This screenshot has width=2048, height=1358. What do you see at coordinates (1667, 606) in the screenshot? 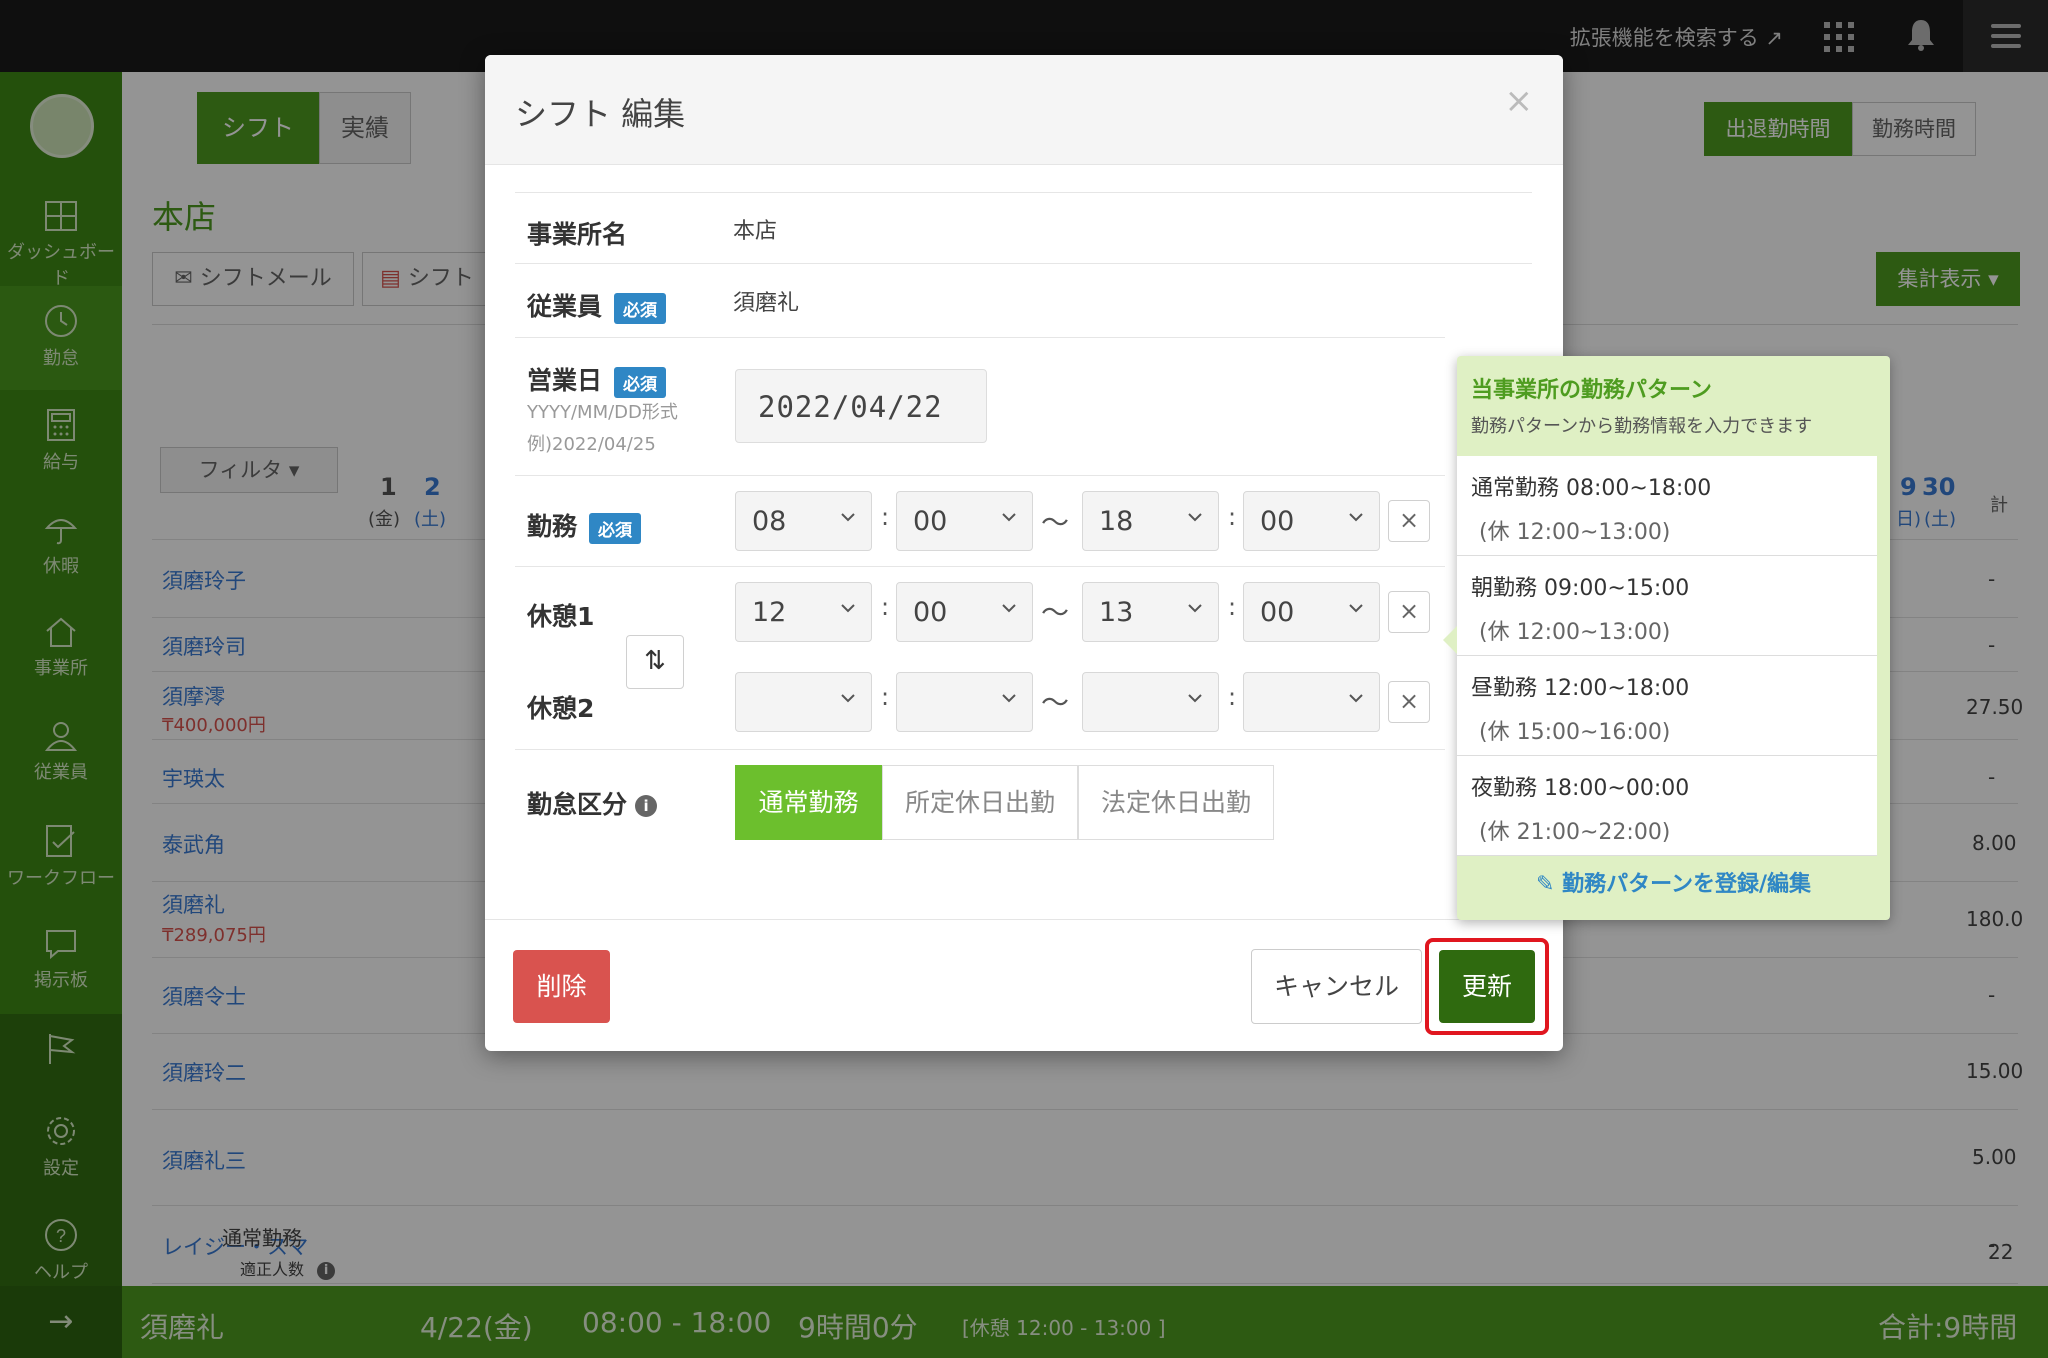
I see `pattern-item: 朝勤務 09:00~15:00 (休 12:00~13:00)` at bounding box center [1667, 606].